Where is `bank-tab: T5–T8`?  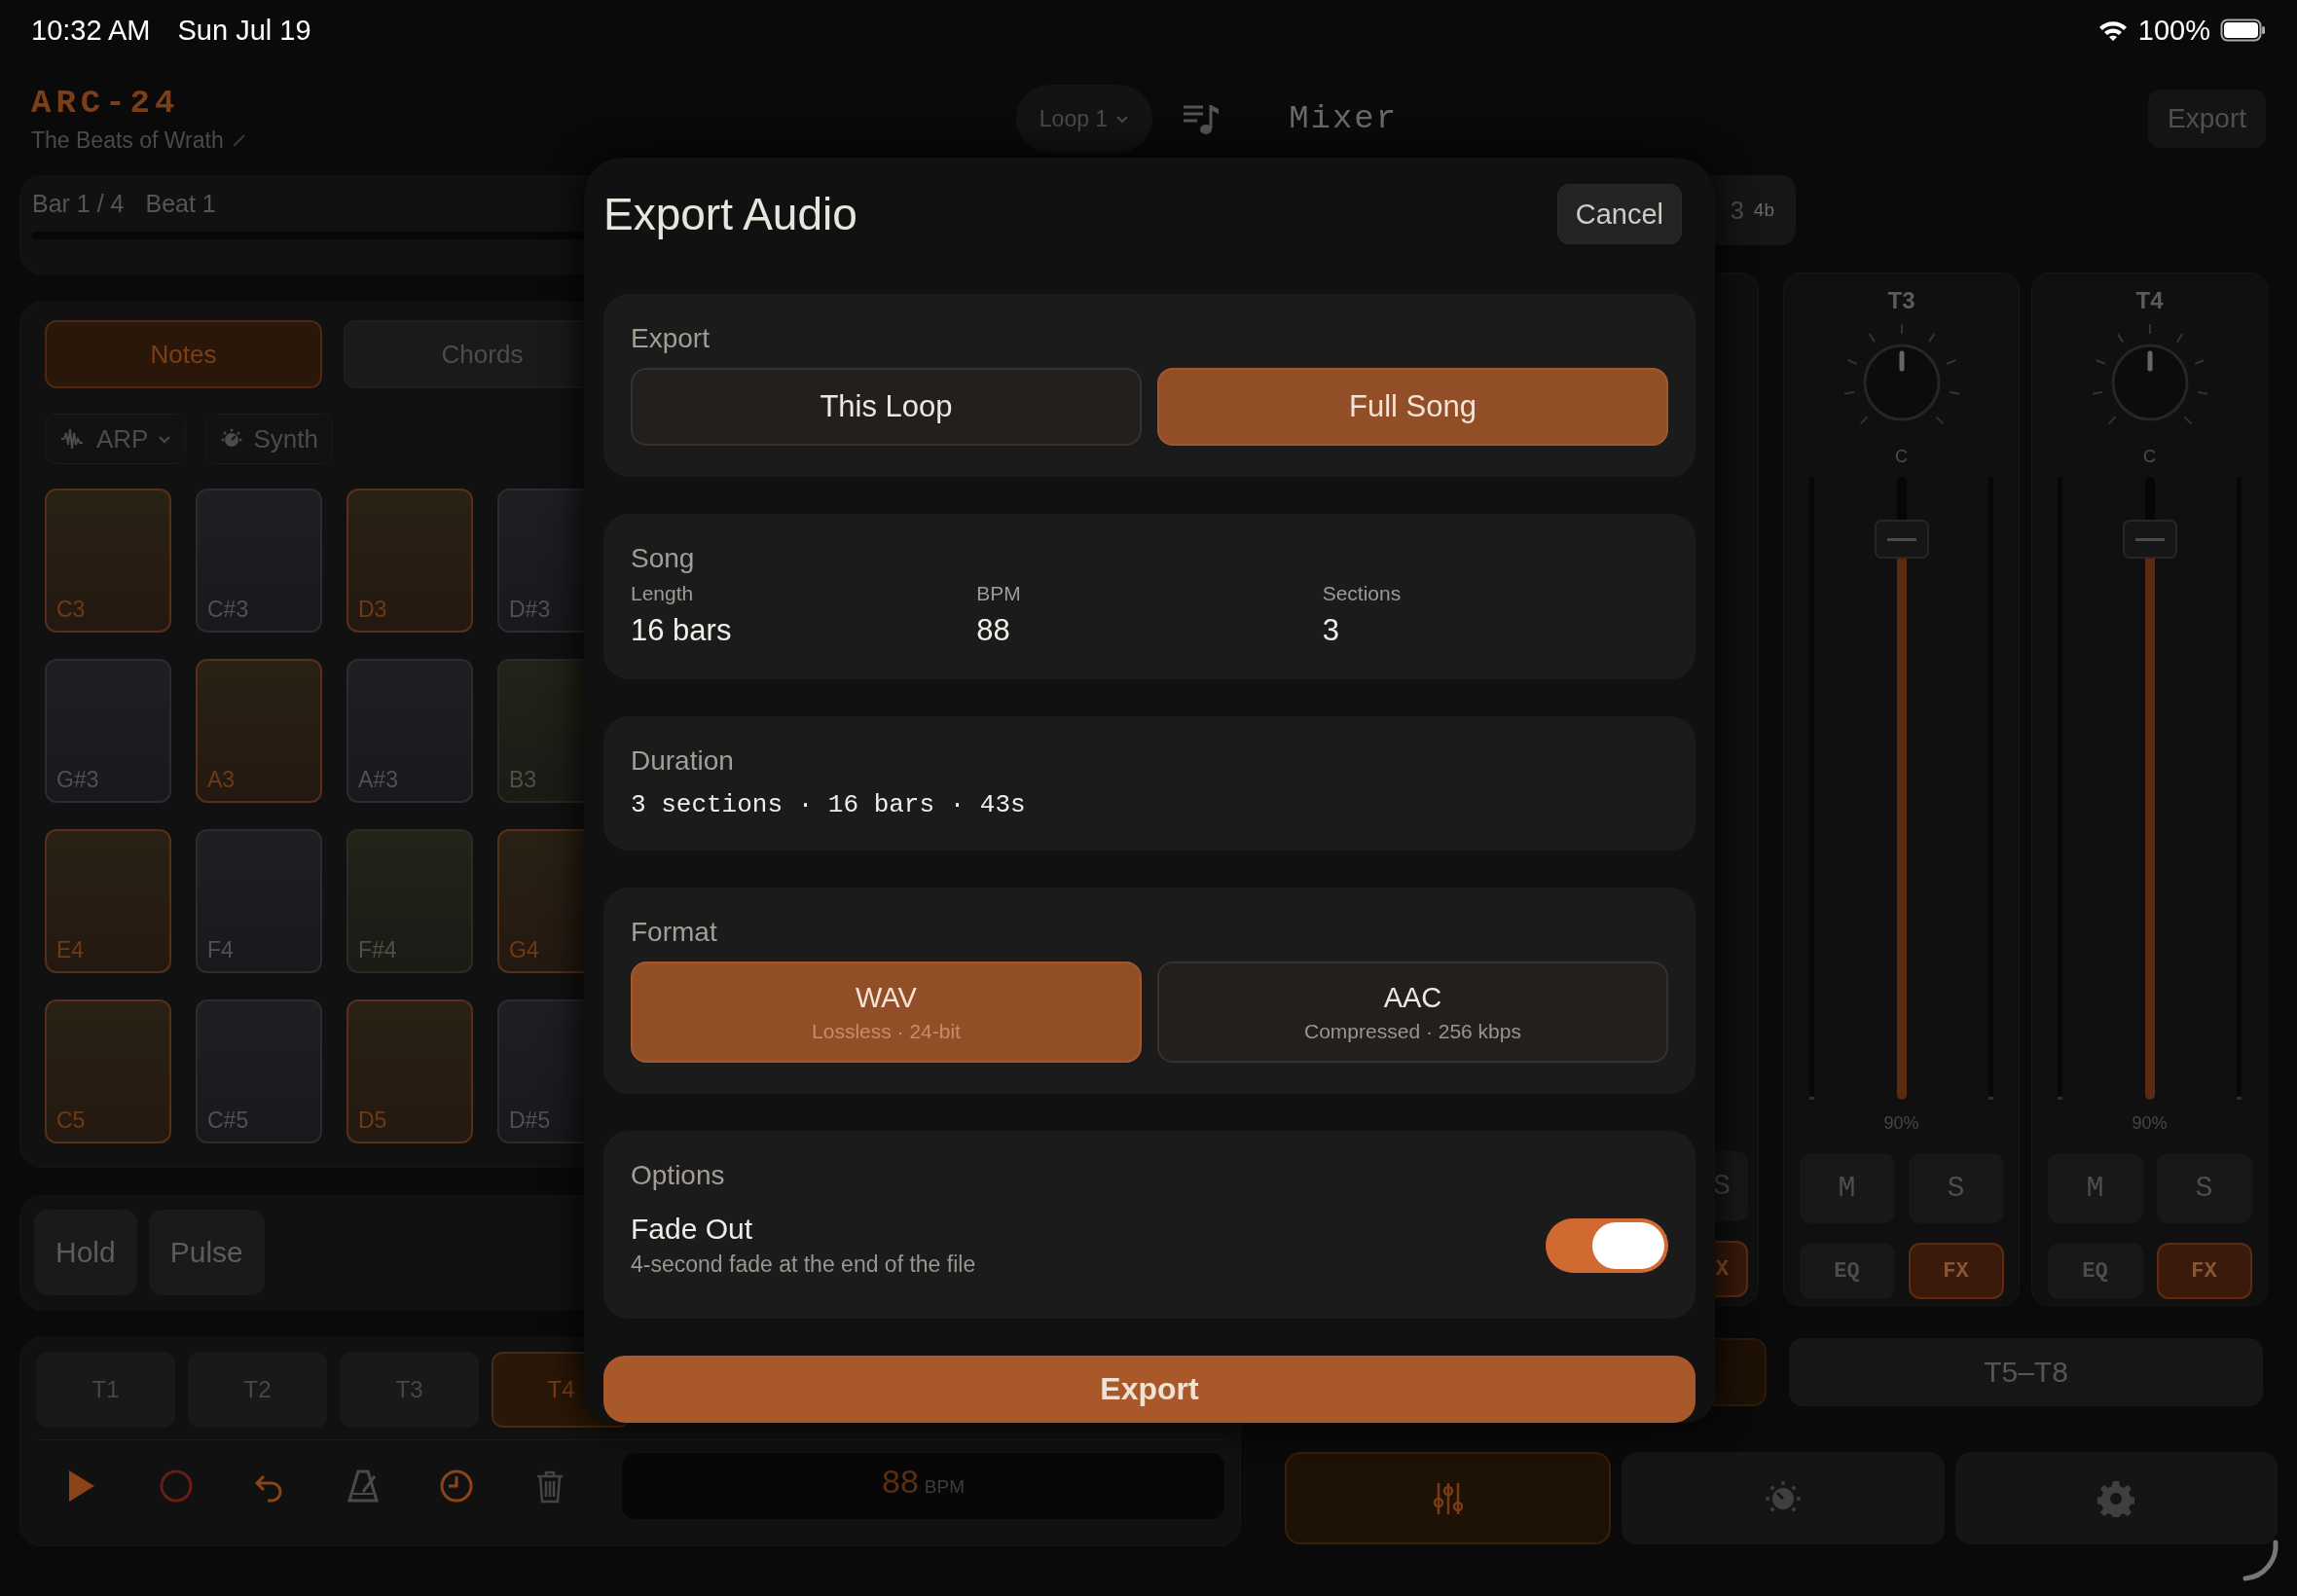
bank-tab: T5–T8 is located at coordinates (2026, 1372).